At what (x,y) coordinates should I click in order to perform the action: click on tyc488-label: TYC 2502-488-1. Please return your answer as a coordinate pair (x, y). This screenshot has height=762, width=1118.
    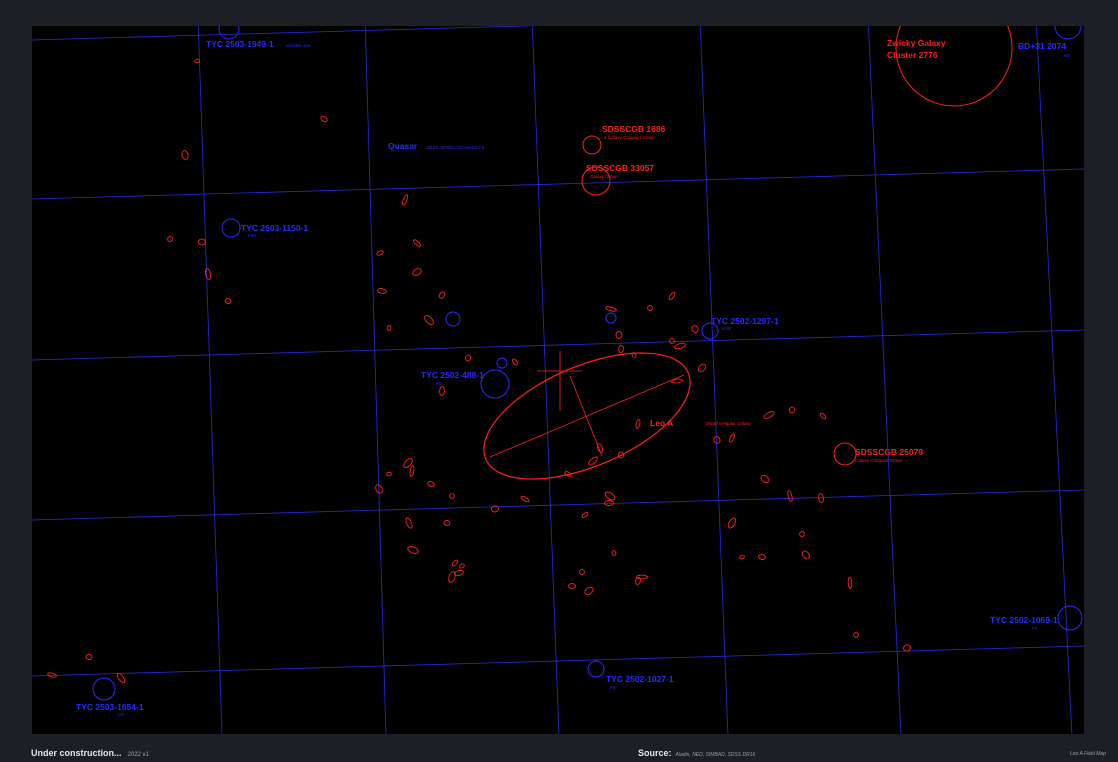
    Looking at the image, I should click on (452, 375).